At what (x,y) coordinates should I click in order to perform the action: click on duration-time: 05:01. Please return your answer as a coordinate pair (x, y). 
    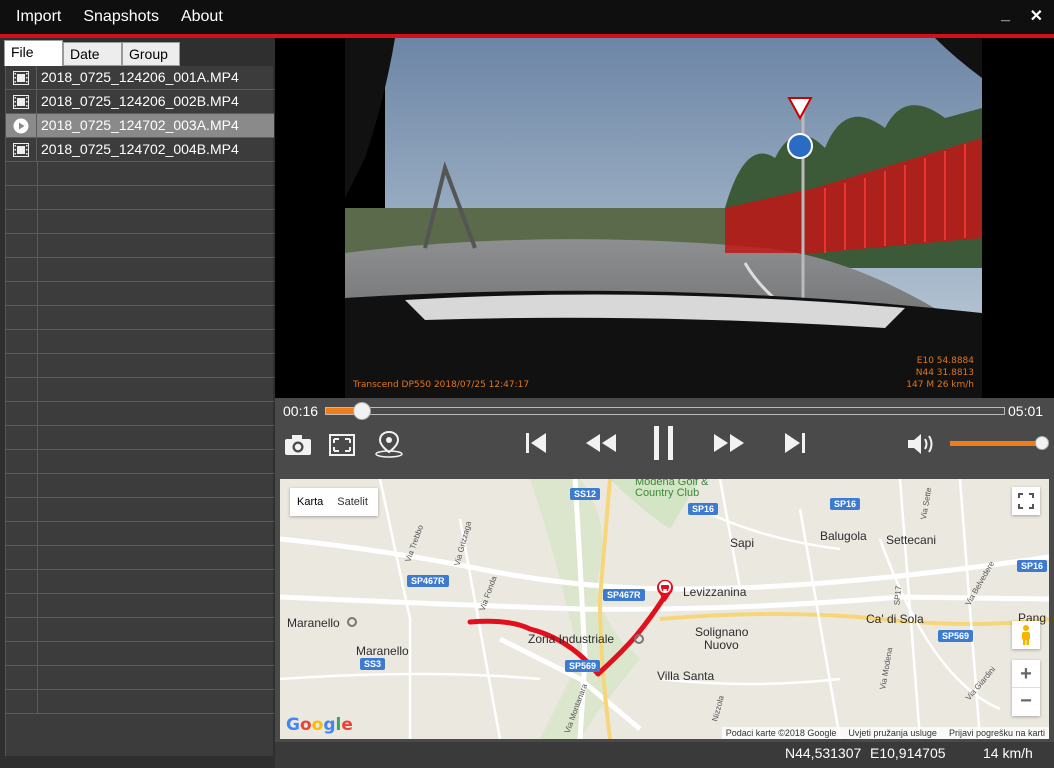
    Looking at the image, I should click on (1026, 411).